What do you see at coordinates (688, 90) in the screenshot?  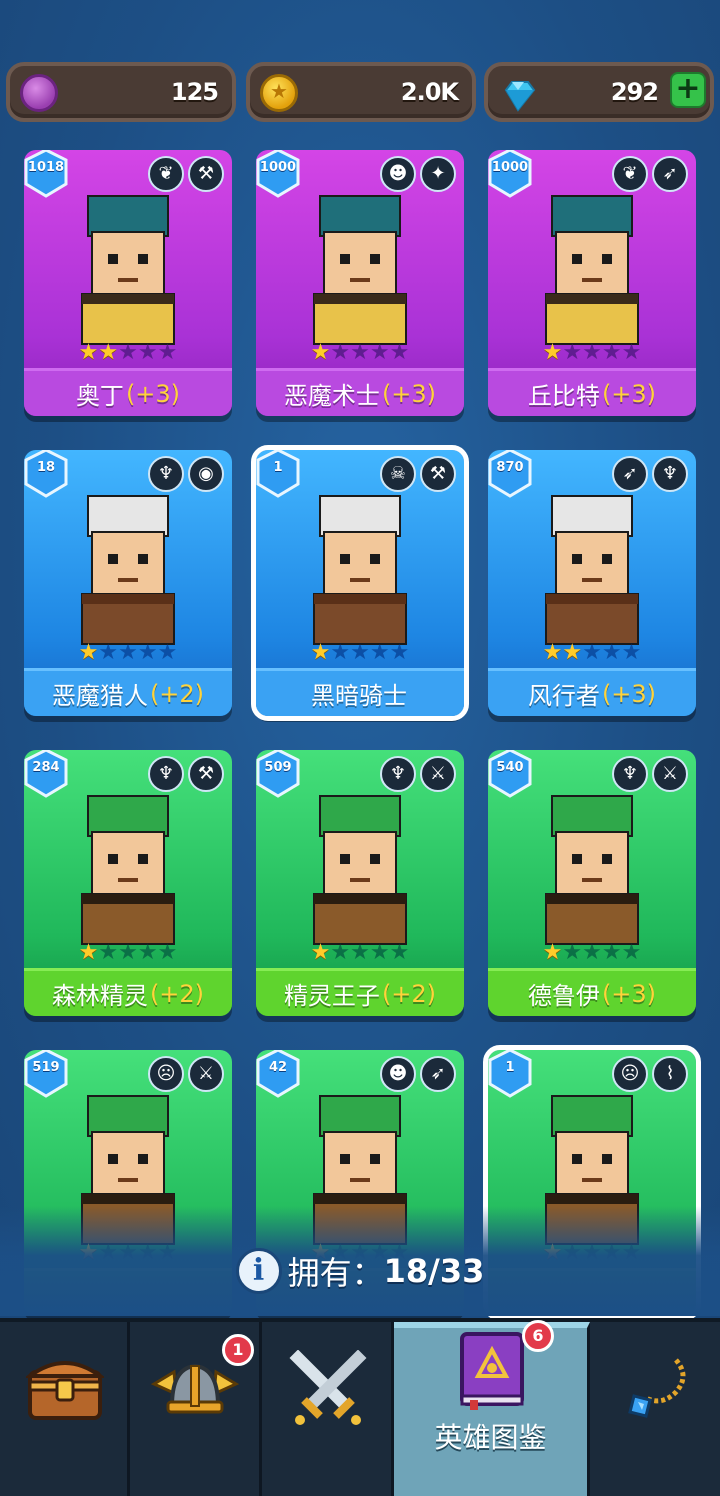 I see `add-gems-button: +` at bounding box center [688, 90].